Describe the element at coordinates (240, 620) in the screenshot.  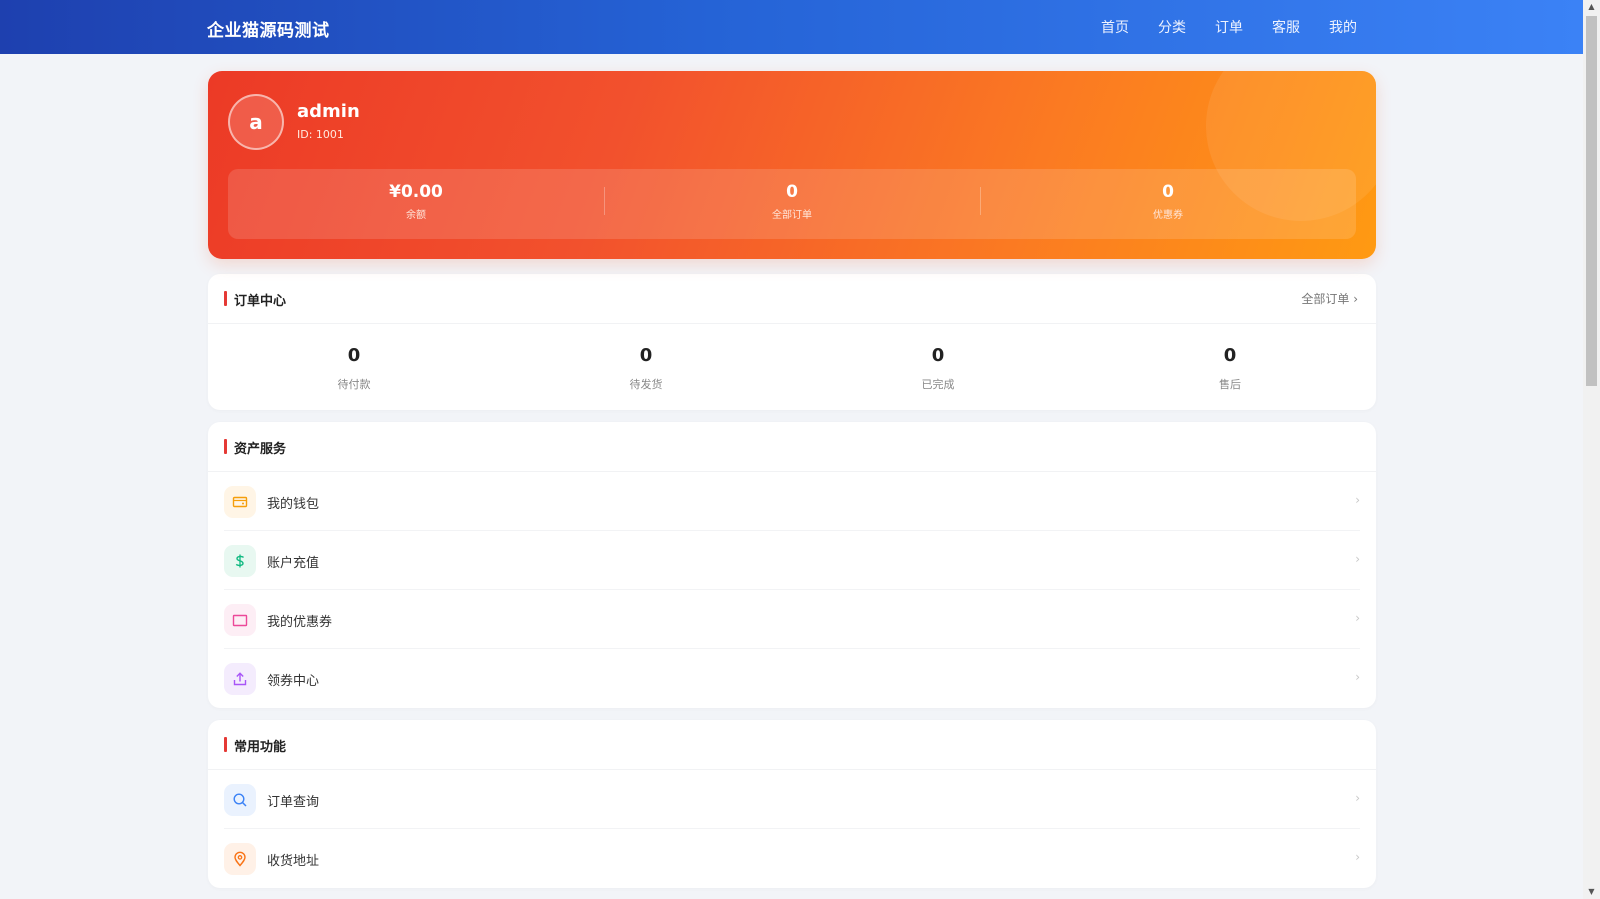
I see `coupon-icon` at that location.